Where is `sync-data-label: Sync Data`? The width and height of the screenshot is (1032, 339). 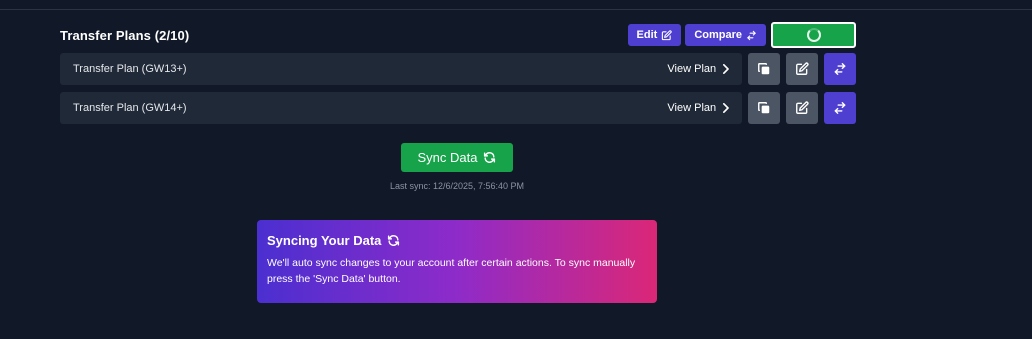 sync-data-label: Sync Data is located at coordinates (447, 157).